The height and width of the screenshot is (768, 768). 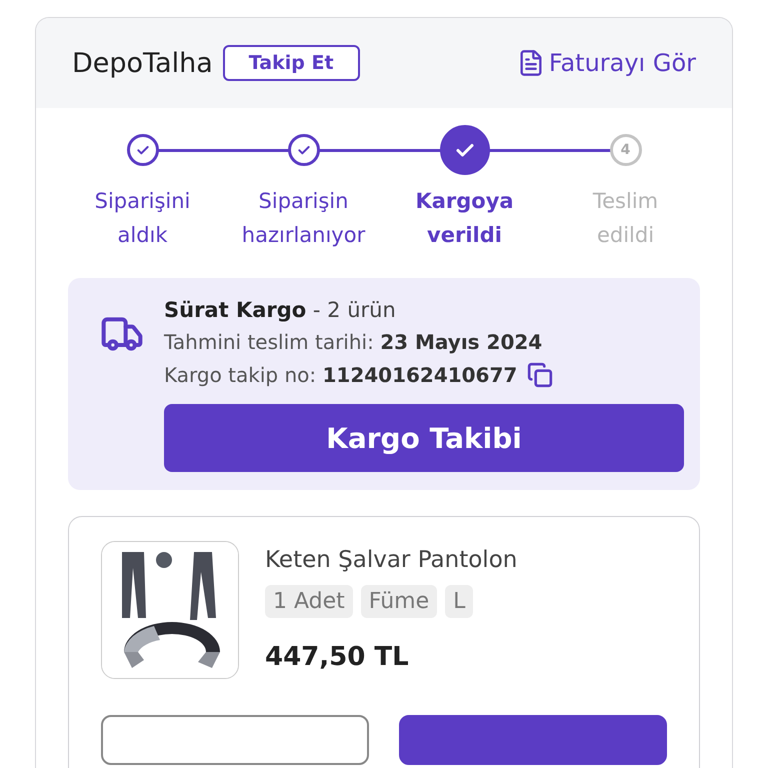 What do you see at coordinates (143, 218) in the screenshot?
I see `step-label: Siparişini aldık` at bounding box center [143, 218].